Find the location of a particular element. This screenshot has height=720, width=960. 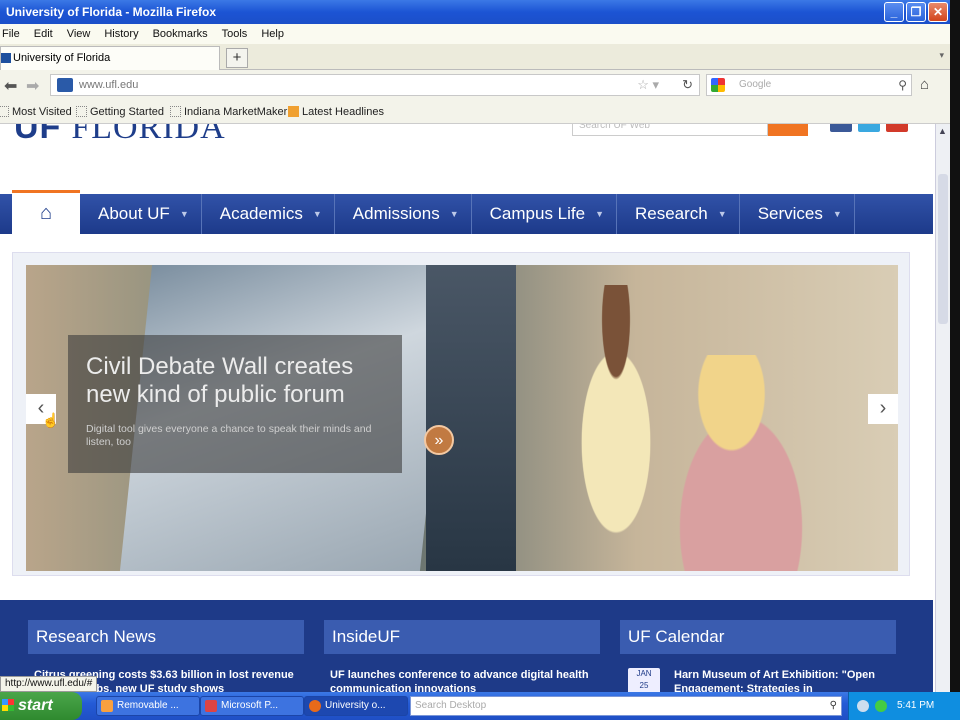

screen-edge is located at coordinates (955, 360).